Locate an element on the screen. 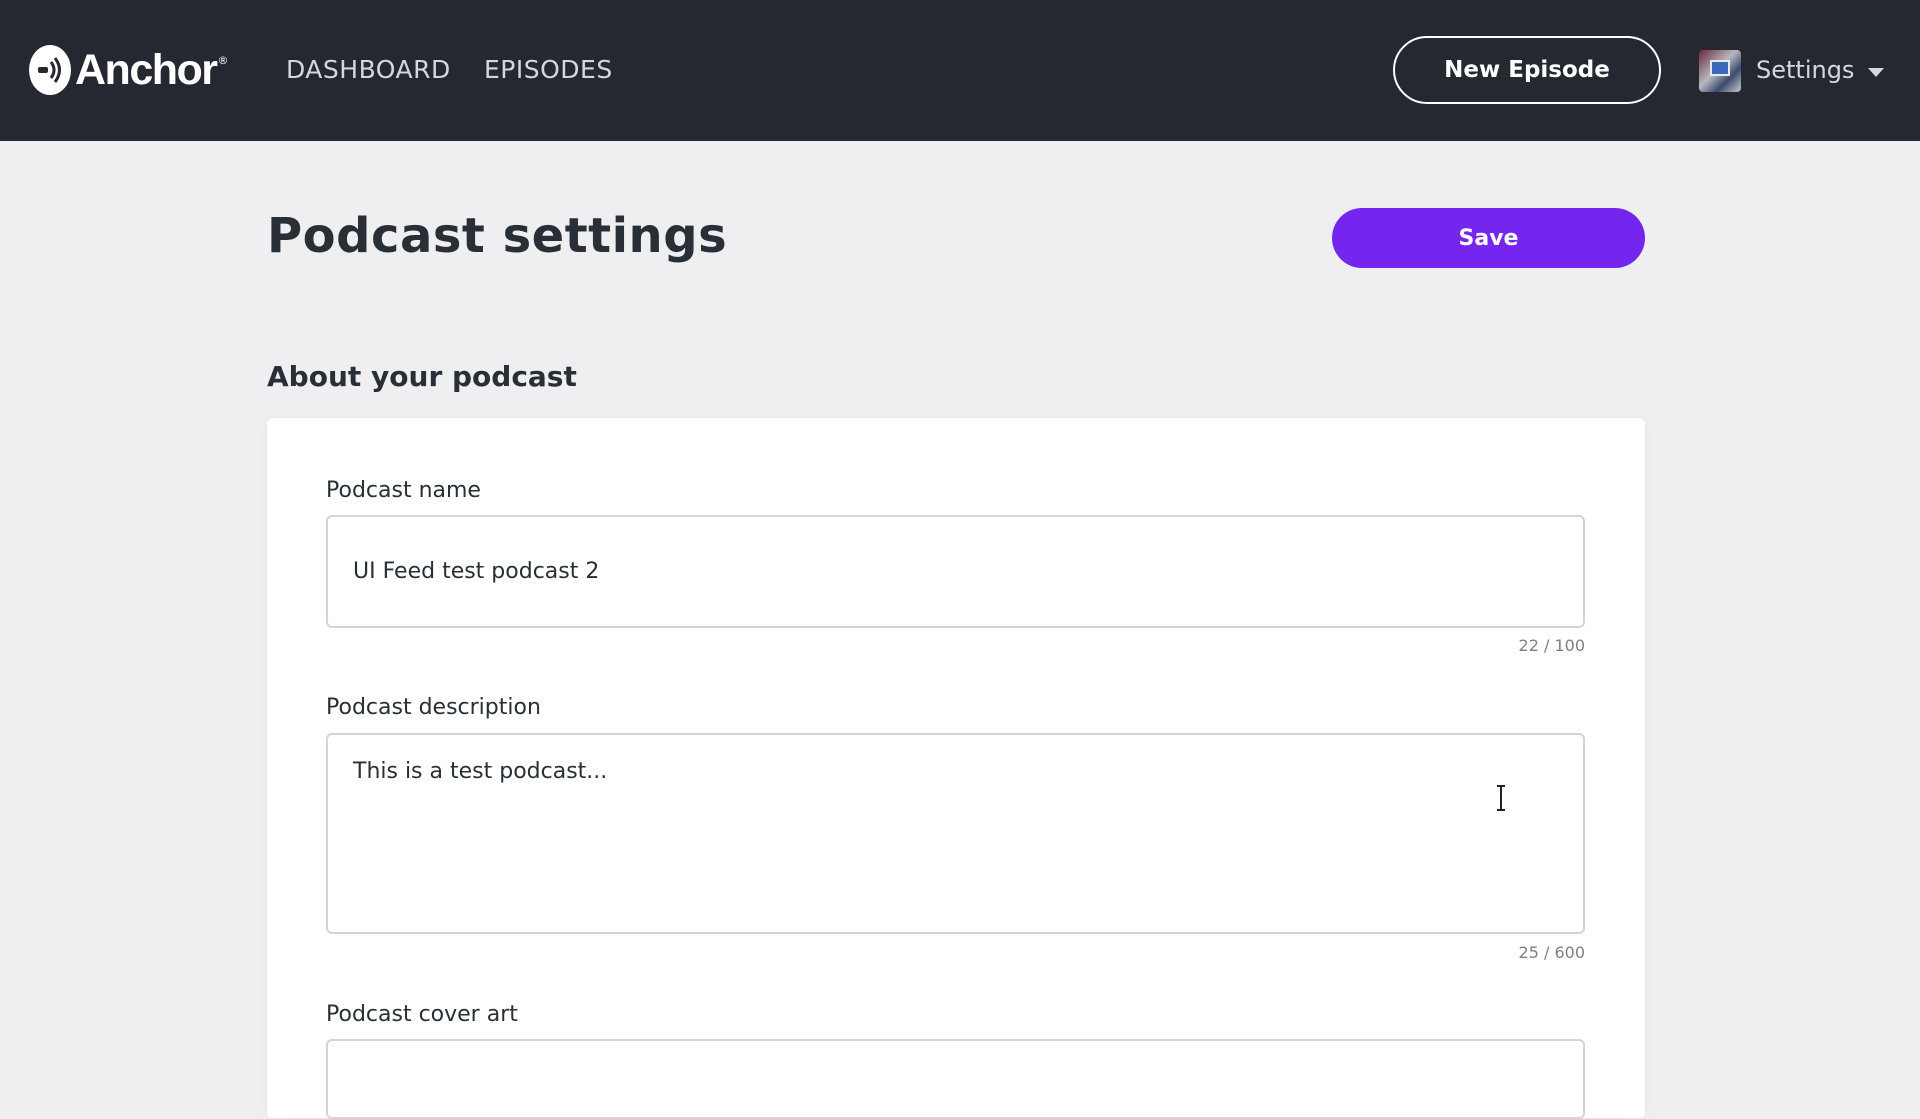  podcast-cover-art-label: Podcast cover art is located at coordinates (422, 1014).